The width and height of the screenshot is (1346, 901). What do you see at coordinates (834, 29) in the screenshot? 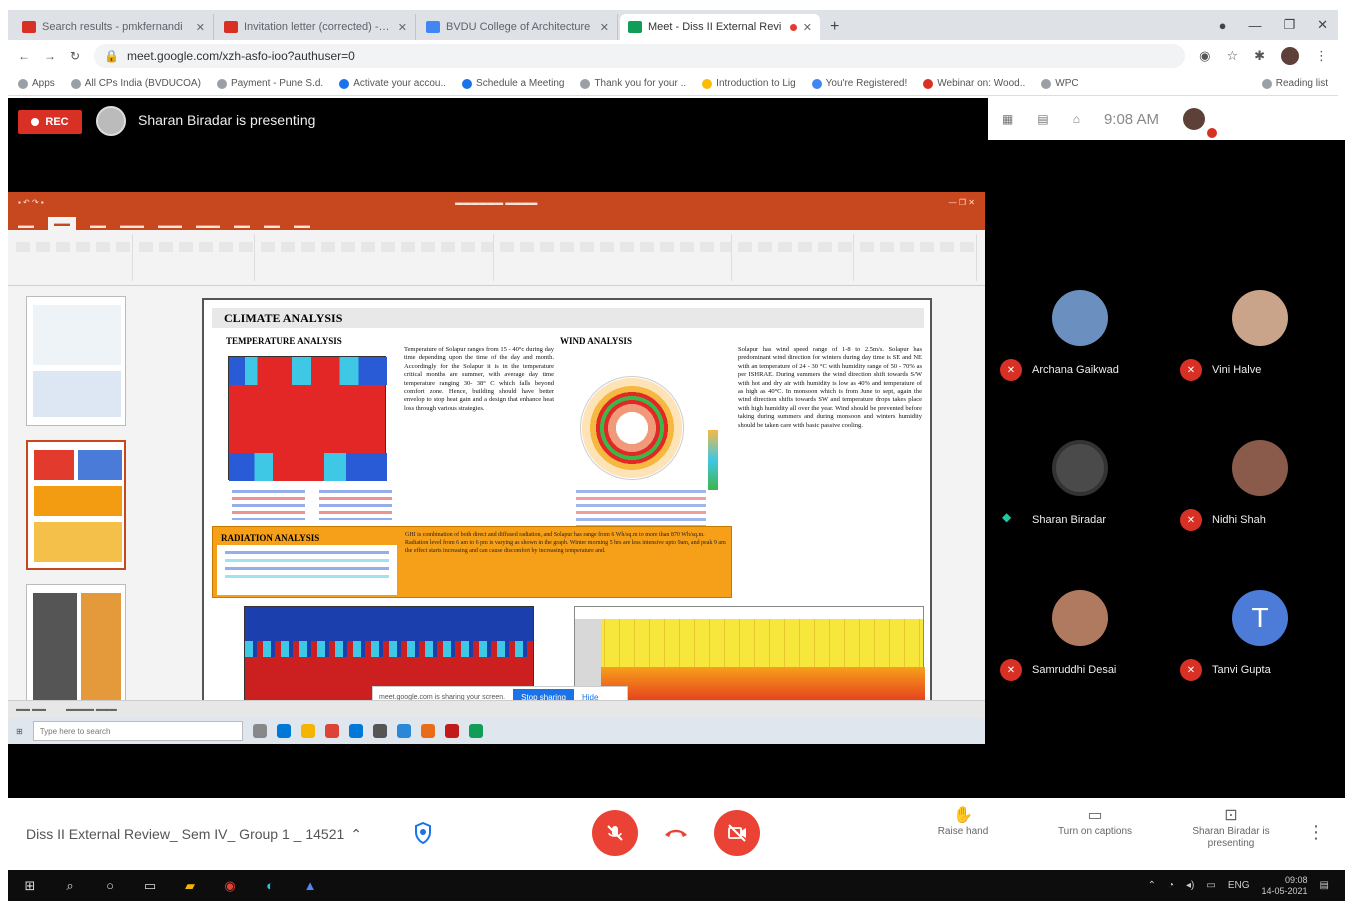
I see `new-tab-button: +` at bounding box center [834, 29].